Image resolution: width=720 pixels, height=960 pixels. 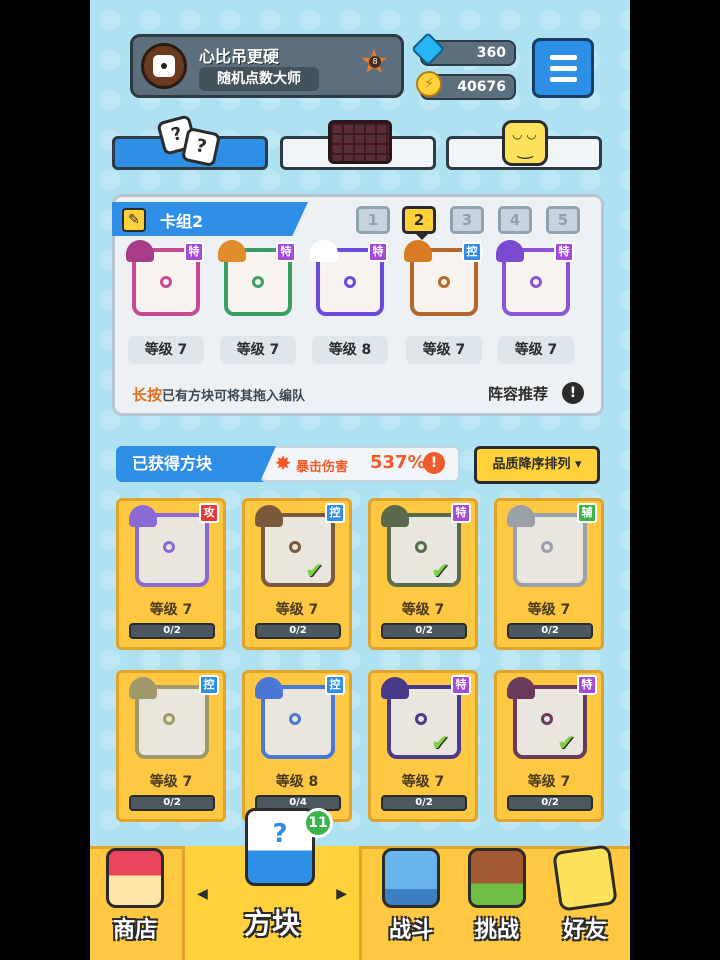 I want to click on collection-card: ✔ 控 等级 7 0/2, so click(x=297, y=574).